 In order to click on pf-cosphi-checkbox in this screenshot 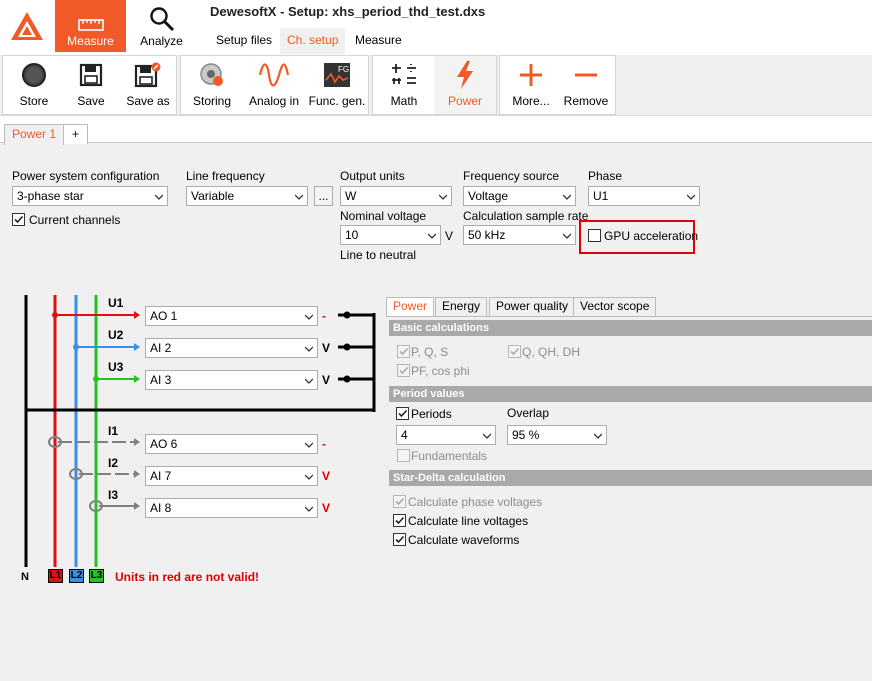, I will do `click(403, 370)`.